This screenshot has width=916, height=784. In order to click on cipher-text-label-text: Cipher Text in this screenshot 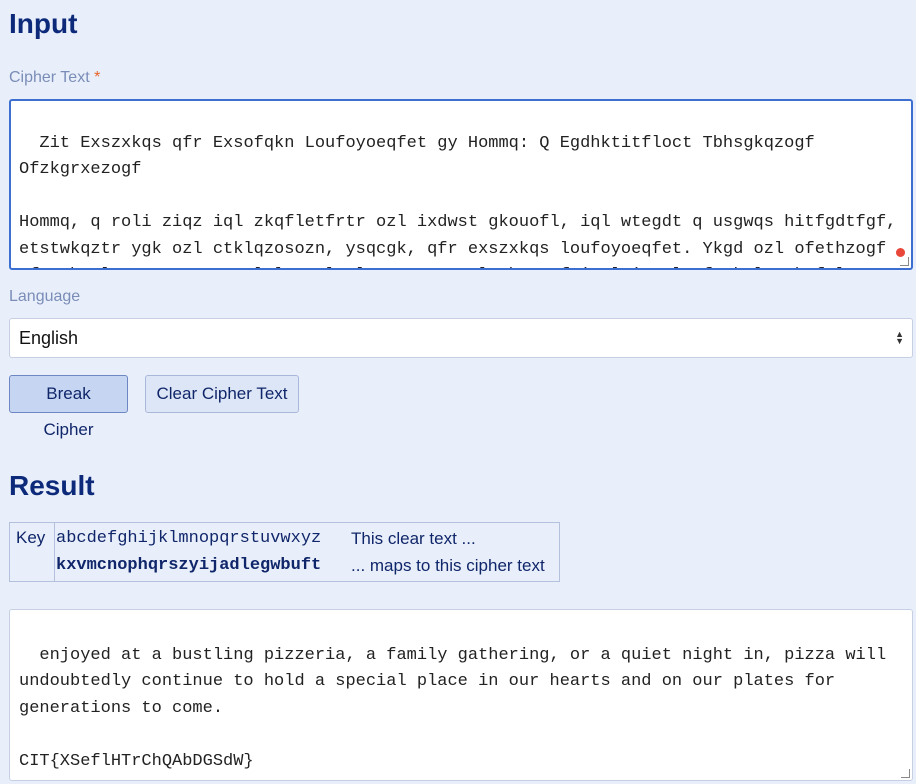, I will do `click(49, 77)`.